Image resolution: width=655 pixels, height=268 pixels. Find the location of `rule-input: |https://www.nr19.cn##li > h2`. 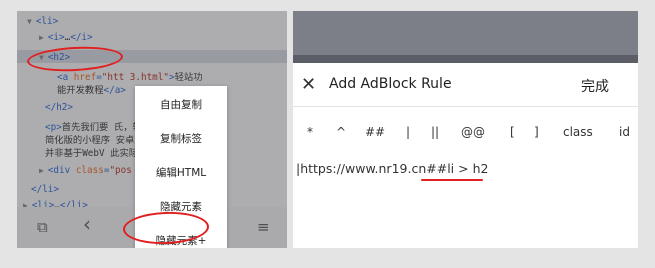

rule-input: |https://www.nr19.cn##li > h2 is located at coordinates (392, 168).